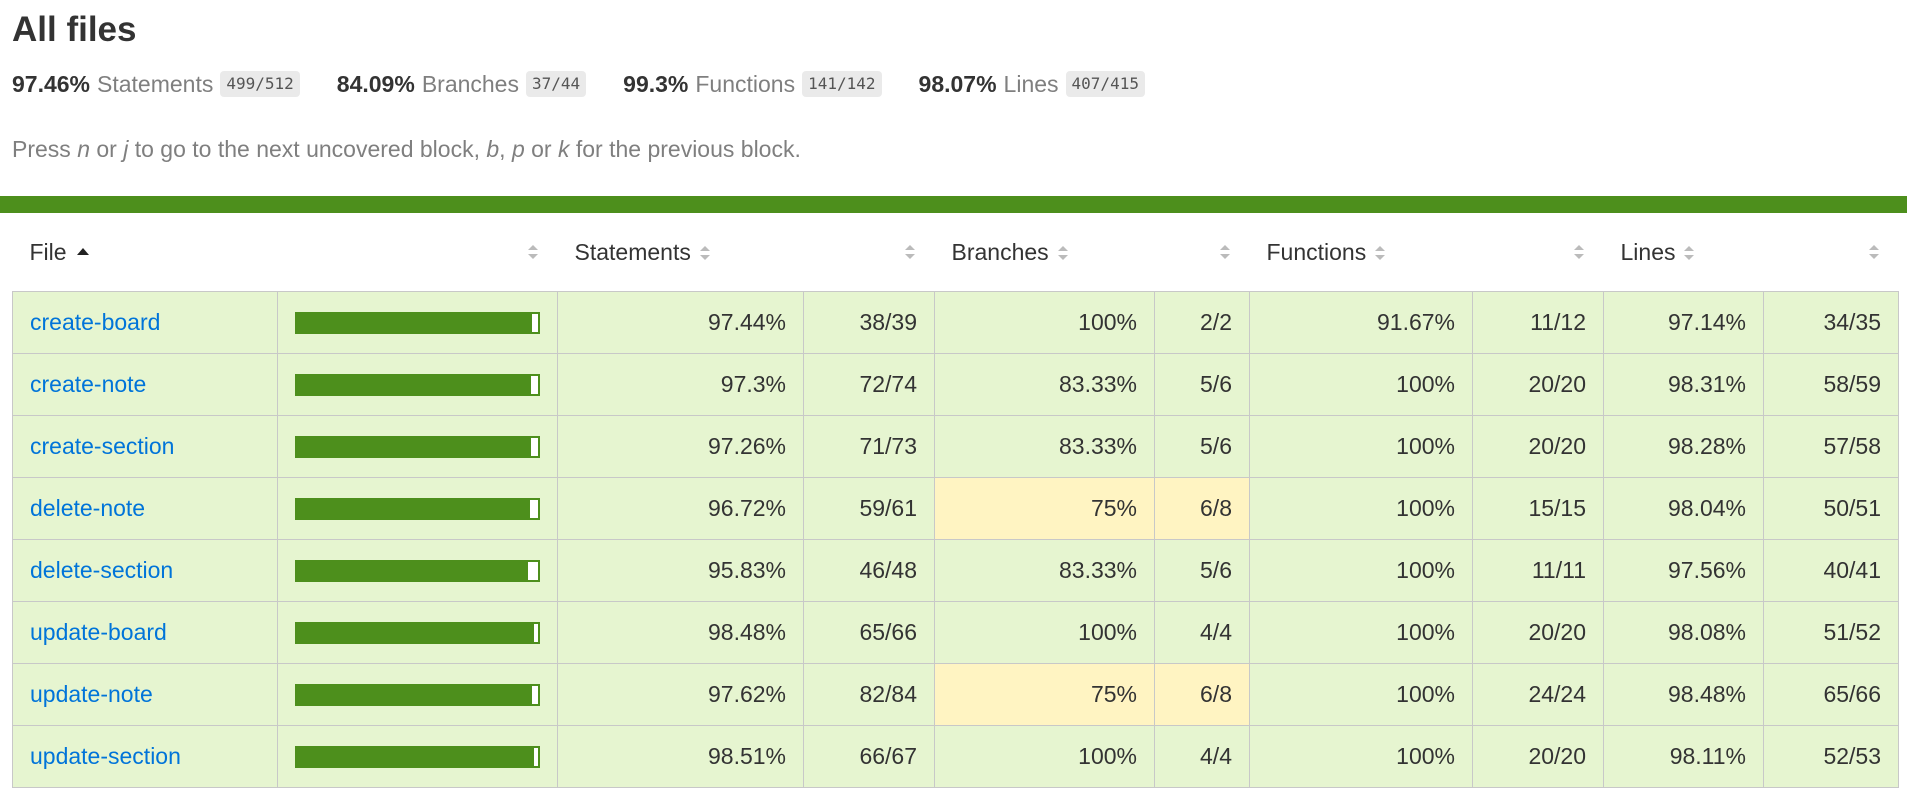  What do you see at coordinates (1683, 446) in the screenshot?
I see `lines-pct: 98.28%` at bounding box center [1683, 446].